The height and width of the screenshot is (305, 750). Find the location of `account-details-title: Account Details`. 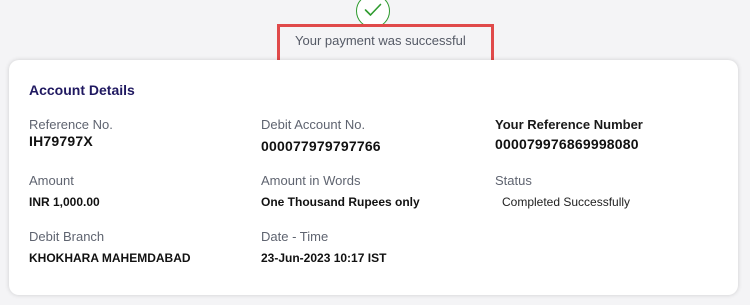

account-details-title: Account Details is located at coordinates (82, 90).